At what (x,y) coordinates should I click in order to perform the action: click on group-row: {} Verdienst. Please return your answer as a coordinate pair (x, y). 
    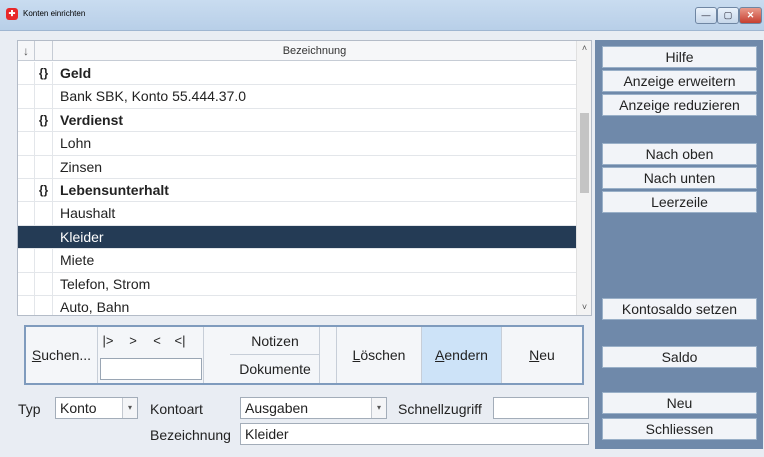
    Looking at the image, I should click on (297, 120).